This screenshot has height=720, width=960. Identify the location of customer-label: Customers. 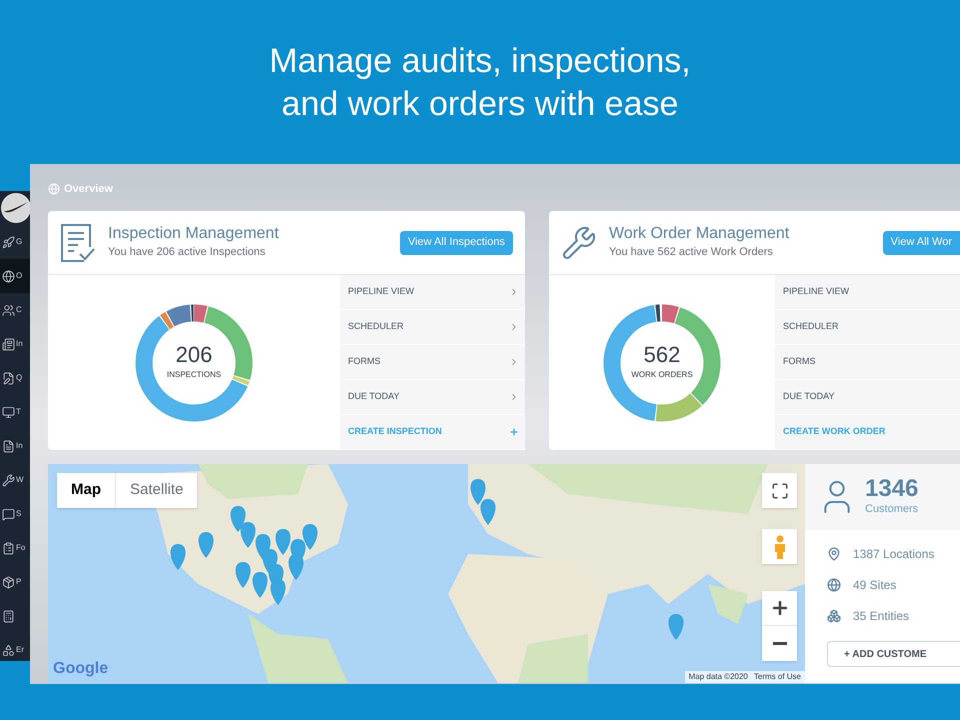
(891, 509).